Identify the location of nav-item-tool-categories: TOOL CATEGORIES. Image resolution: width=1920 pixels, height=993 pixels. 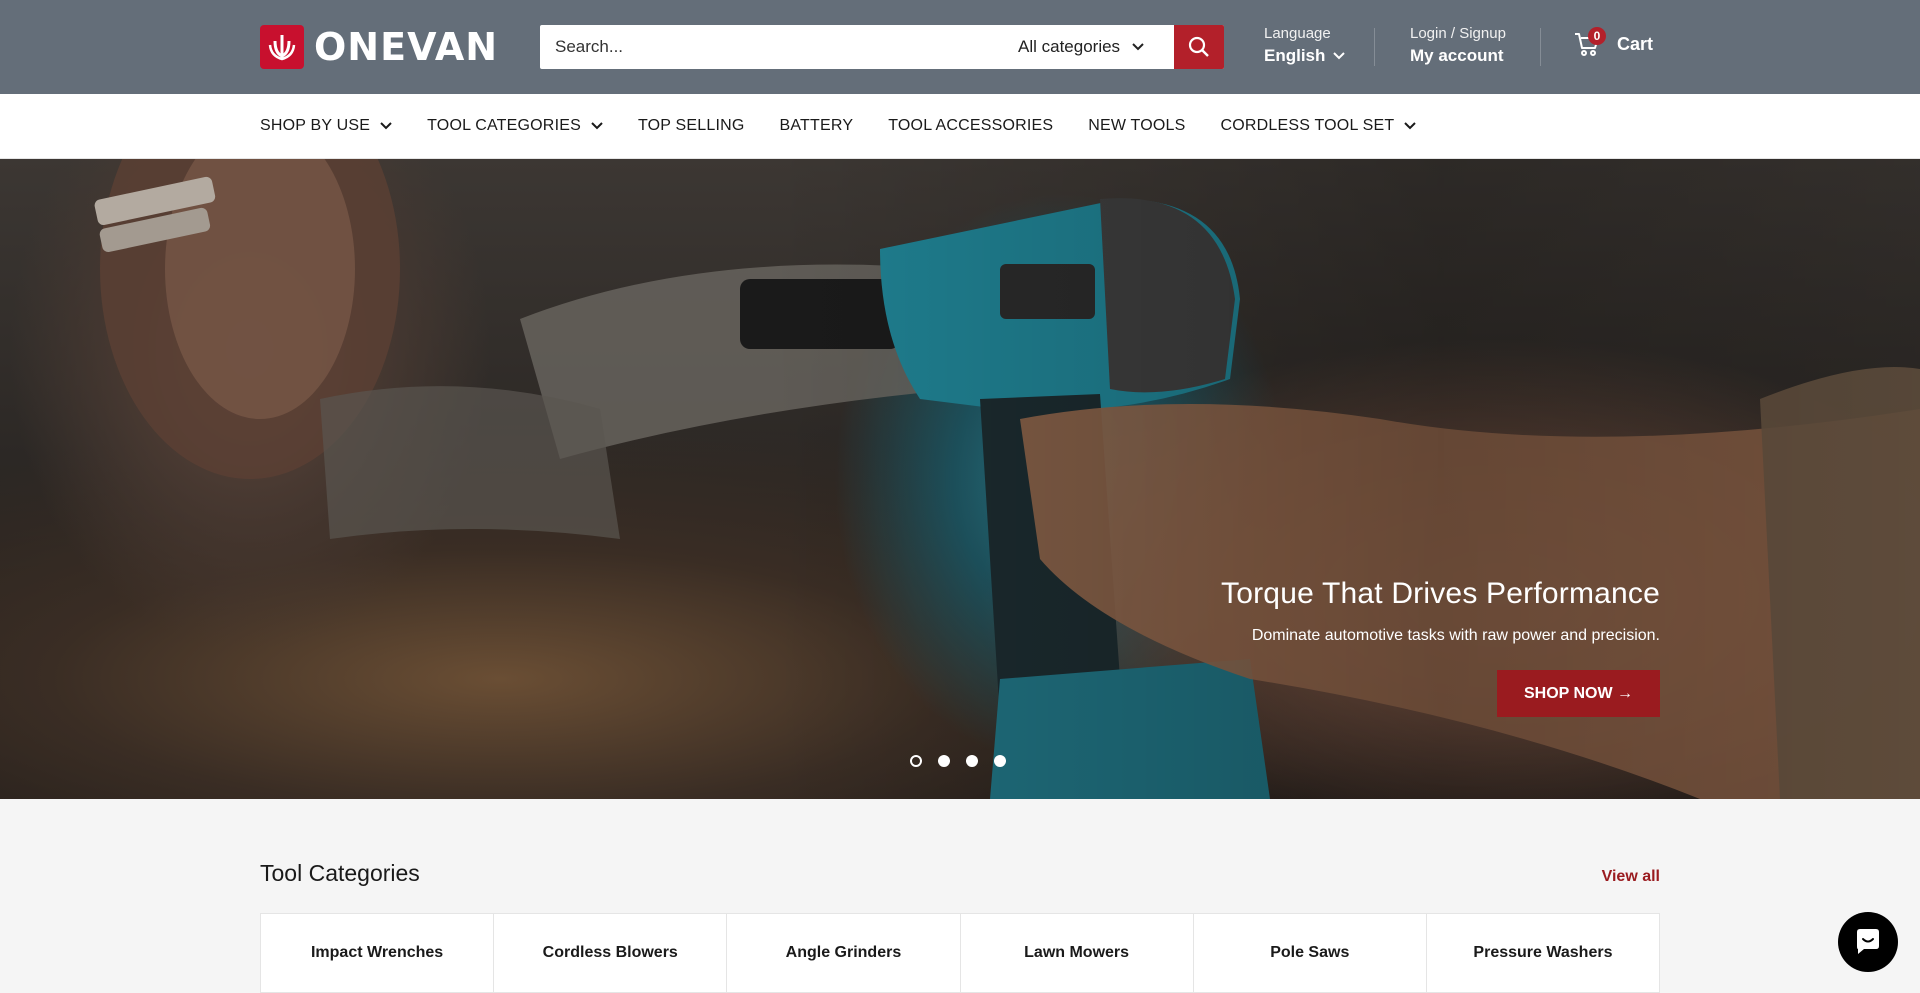
(515, 126).